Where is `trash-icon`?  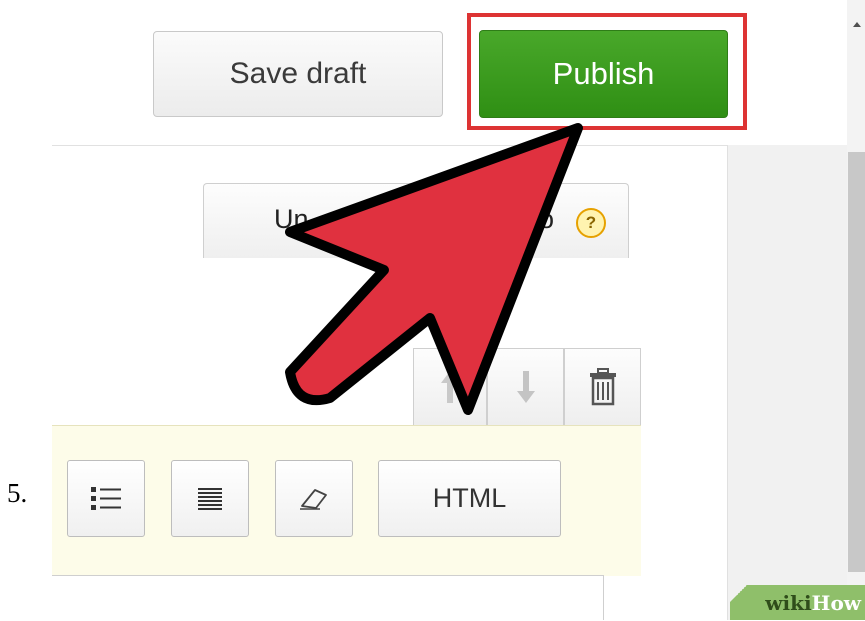 trash-icon is located at coordinates (602, 387).